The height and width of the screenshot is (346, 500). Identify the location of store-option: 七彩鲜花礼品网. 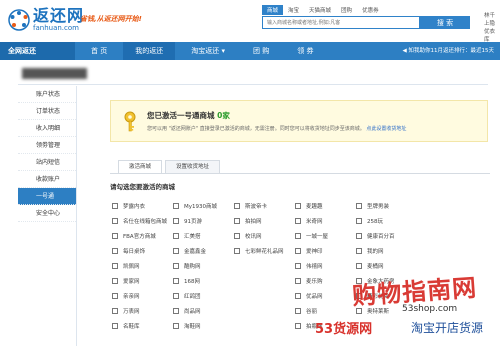
(264, 250).